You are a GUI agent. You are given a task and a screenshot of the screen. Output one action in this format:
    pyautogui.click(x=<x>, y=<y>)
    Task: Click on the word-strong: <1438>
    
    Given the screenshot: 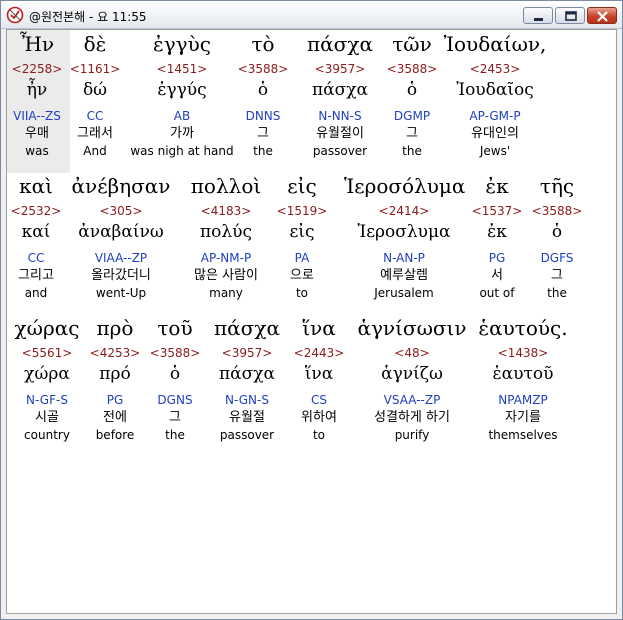 What is the action you would take?
    pyautogui.click(x=523, y=353)
    